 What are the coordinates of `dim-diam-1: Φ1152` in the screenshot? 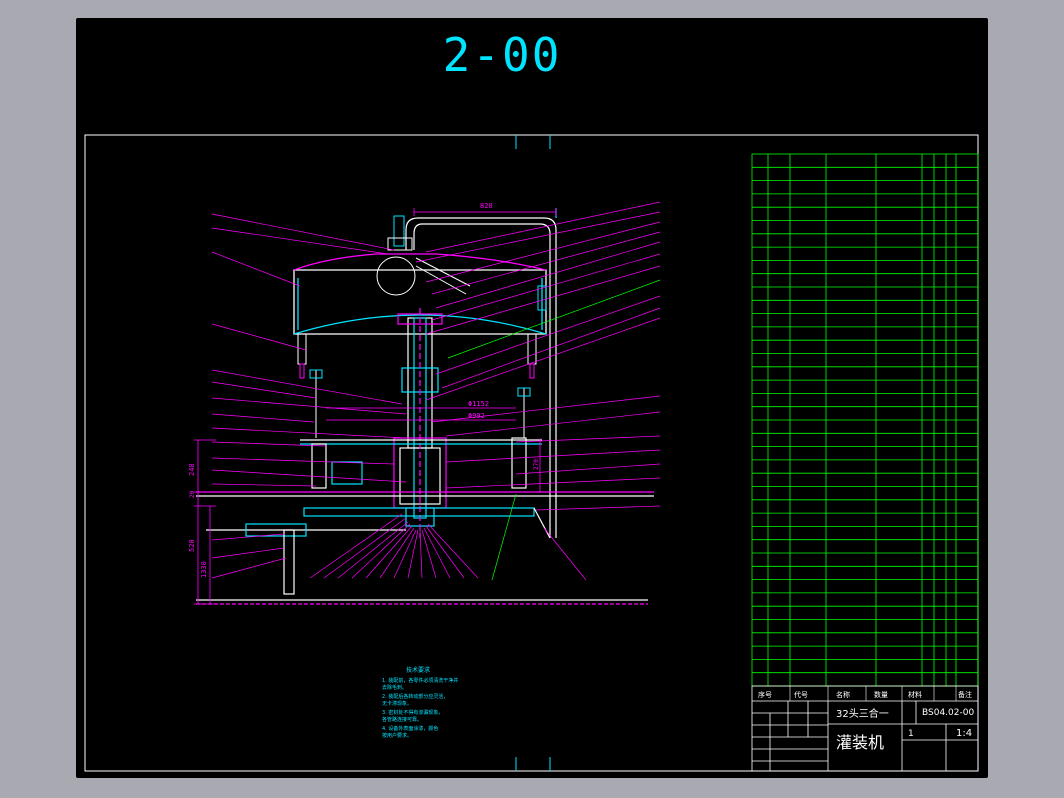 It's located at (478, 404).